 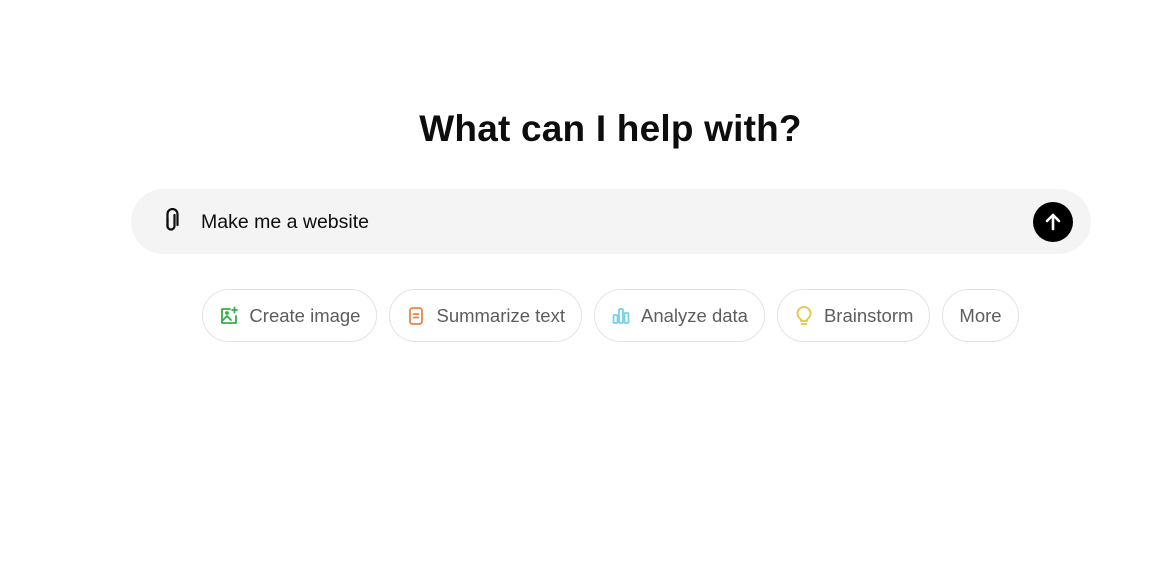 I want to click on brainstorm-chip: Brainstorm, so click(x=853, y=315).